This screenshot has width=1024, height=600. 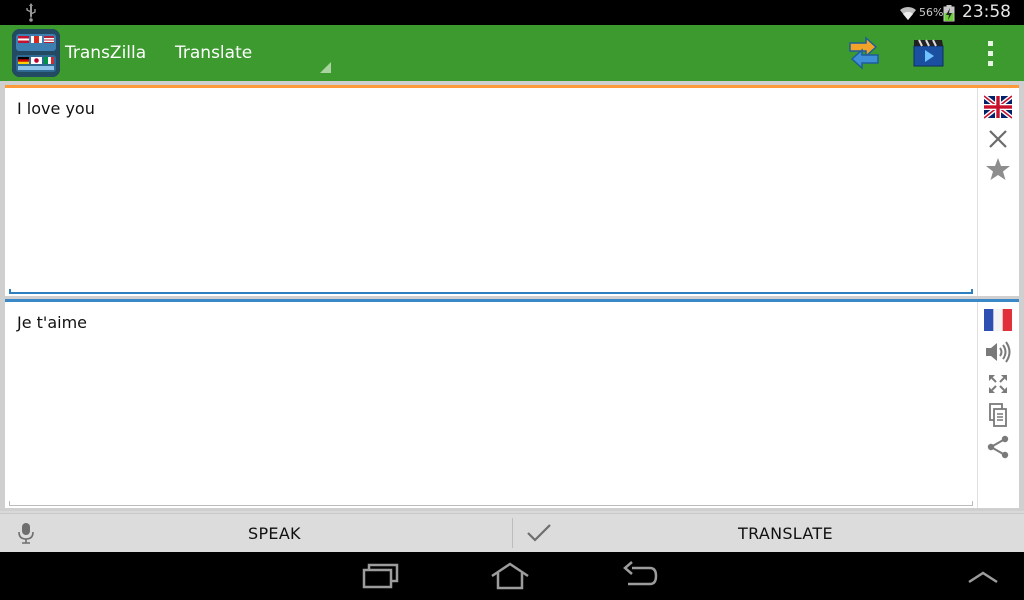 I want to click on target-text: Je t'aime, so click(x=52, y=322).